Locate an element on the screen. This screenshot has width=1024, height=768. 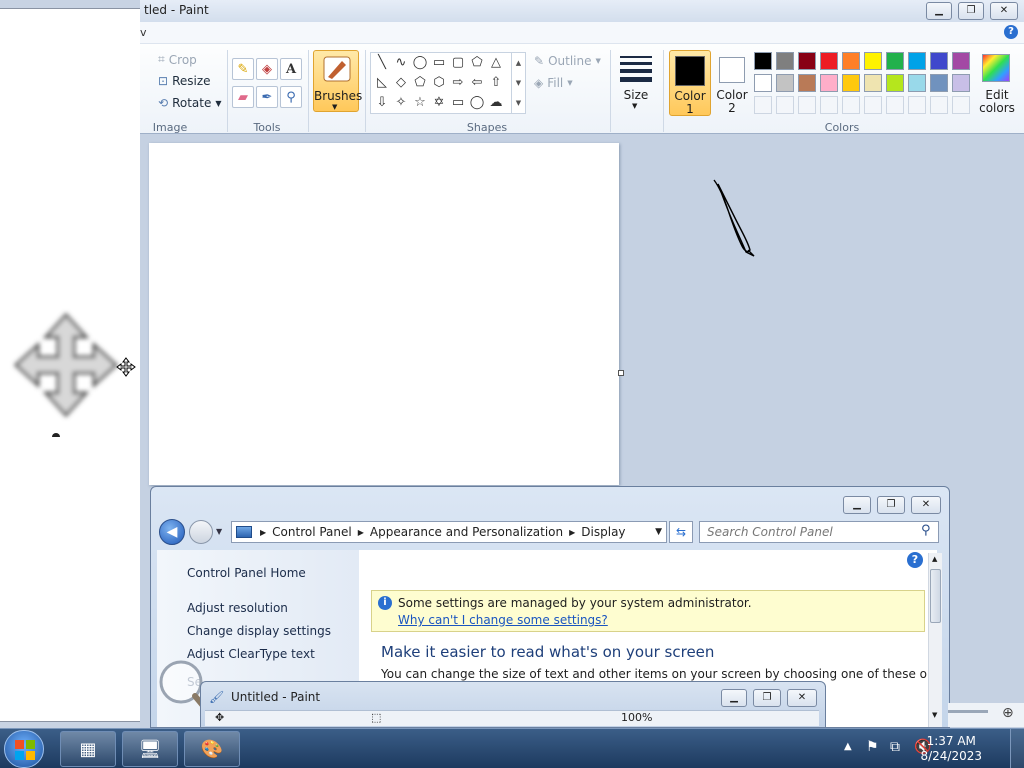
cp-restore-button: ❐ is located at coordinates (891, 505).